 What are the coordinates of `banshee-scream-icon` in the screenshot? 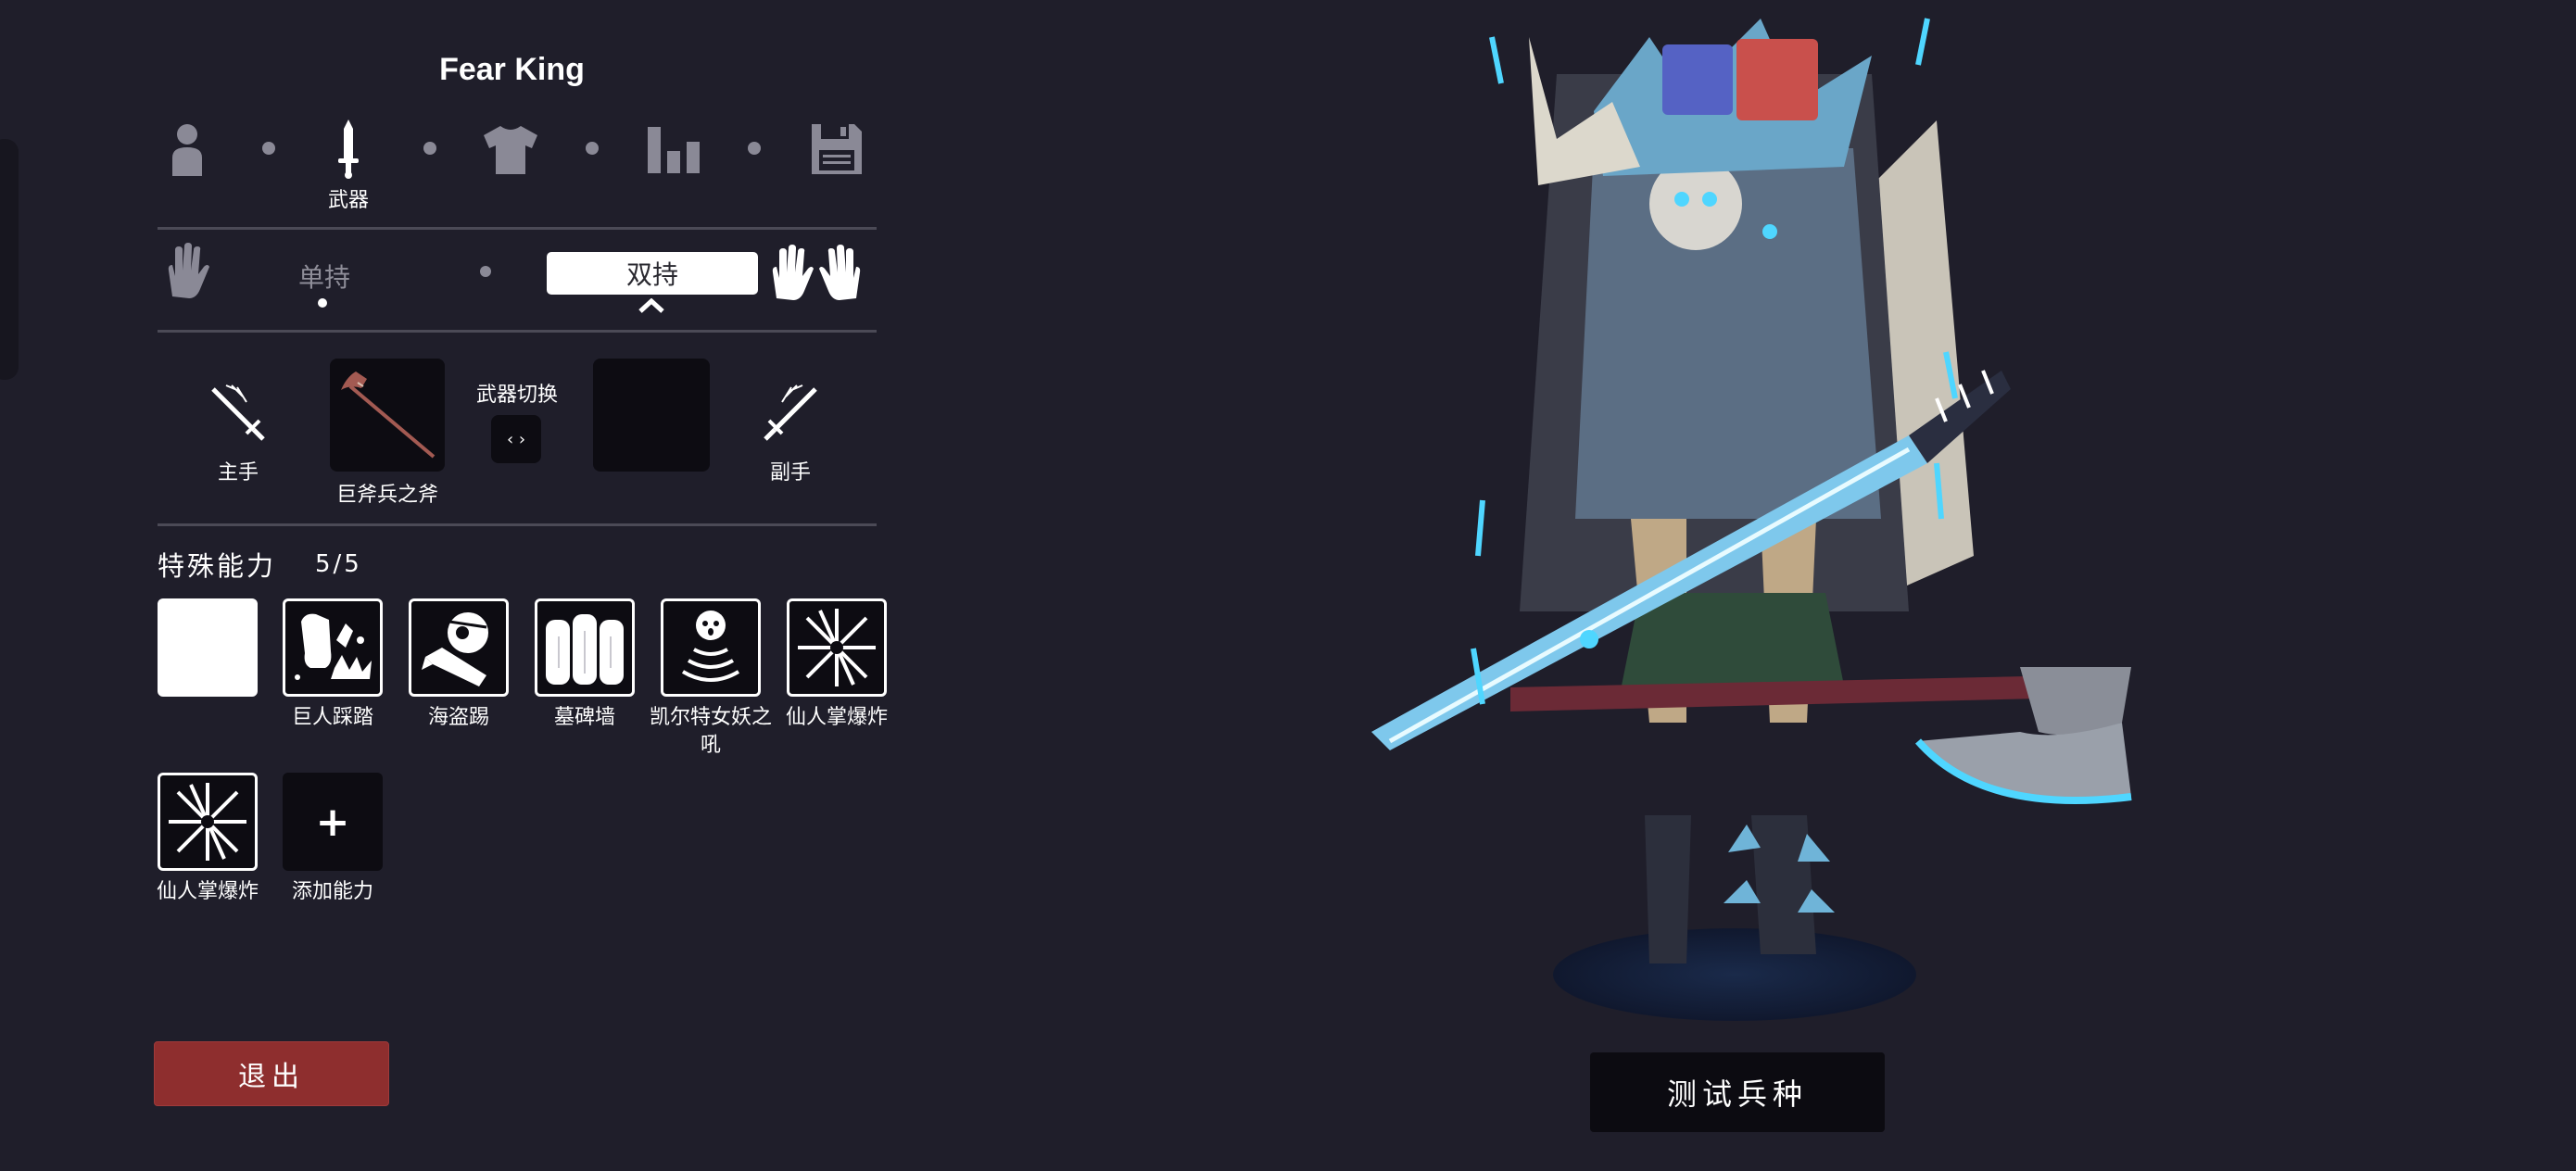 It's located at (711, 647).